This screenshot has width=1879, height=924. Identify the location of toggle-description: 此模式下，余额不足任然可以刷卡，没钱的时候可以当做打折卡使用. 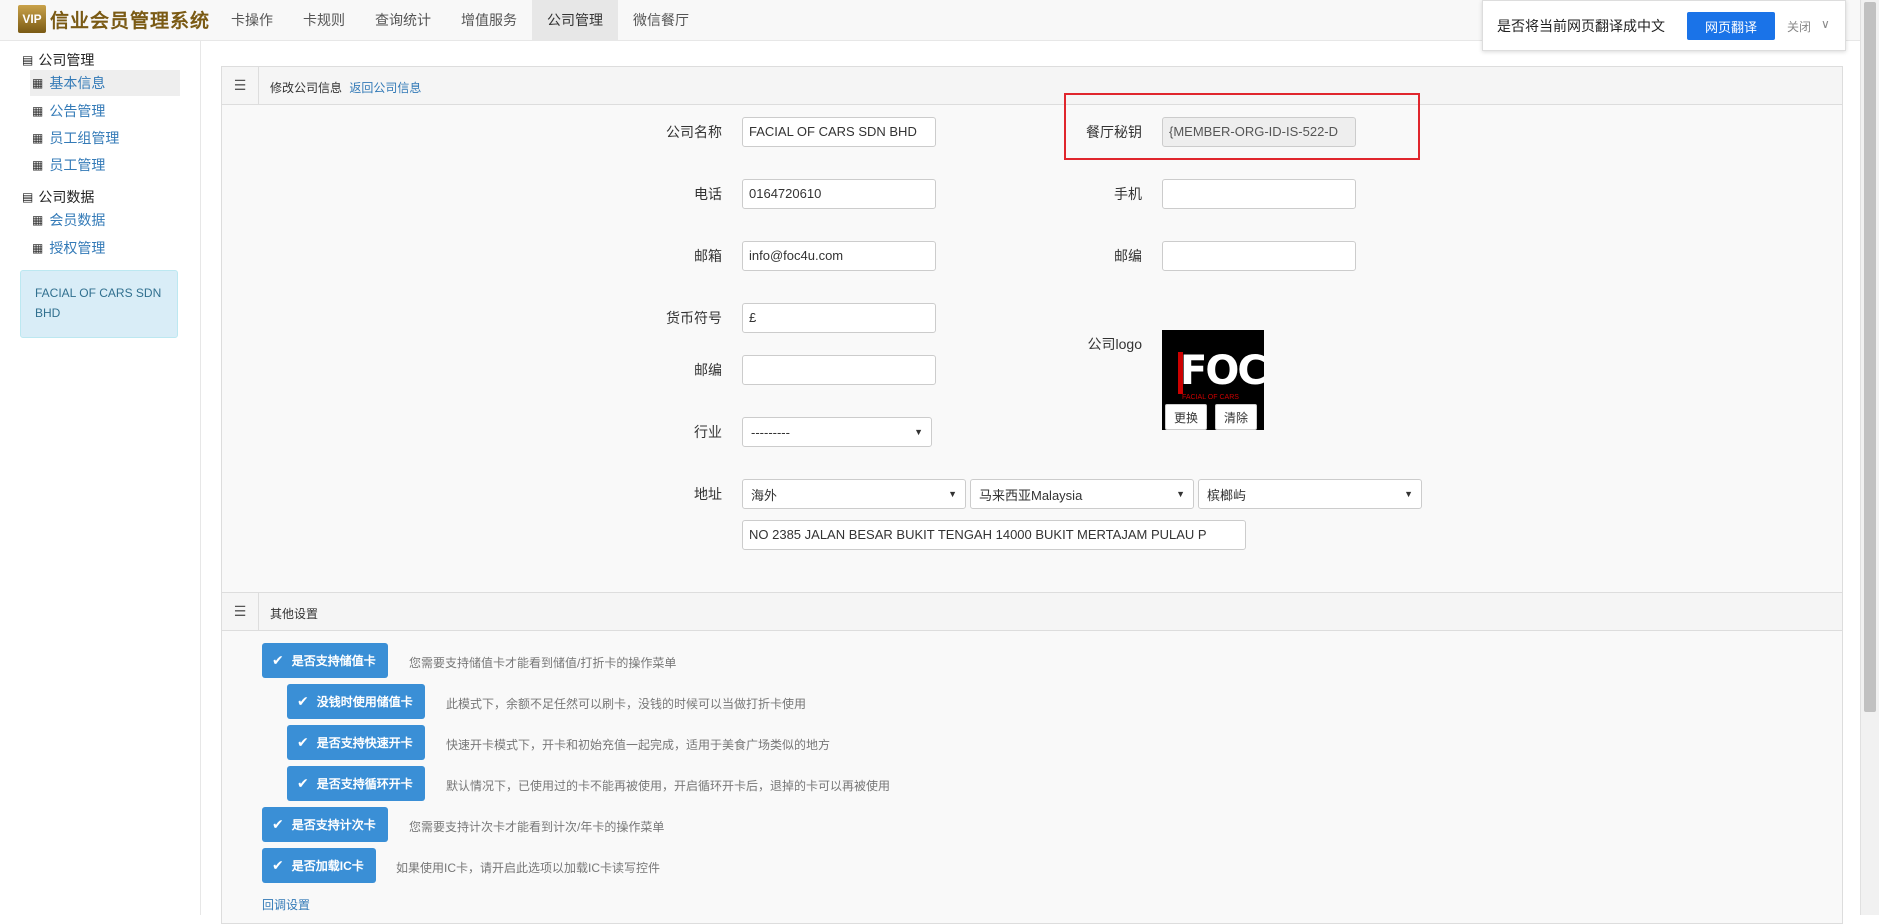
(626, 704).